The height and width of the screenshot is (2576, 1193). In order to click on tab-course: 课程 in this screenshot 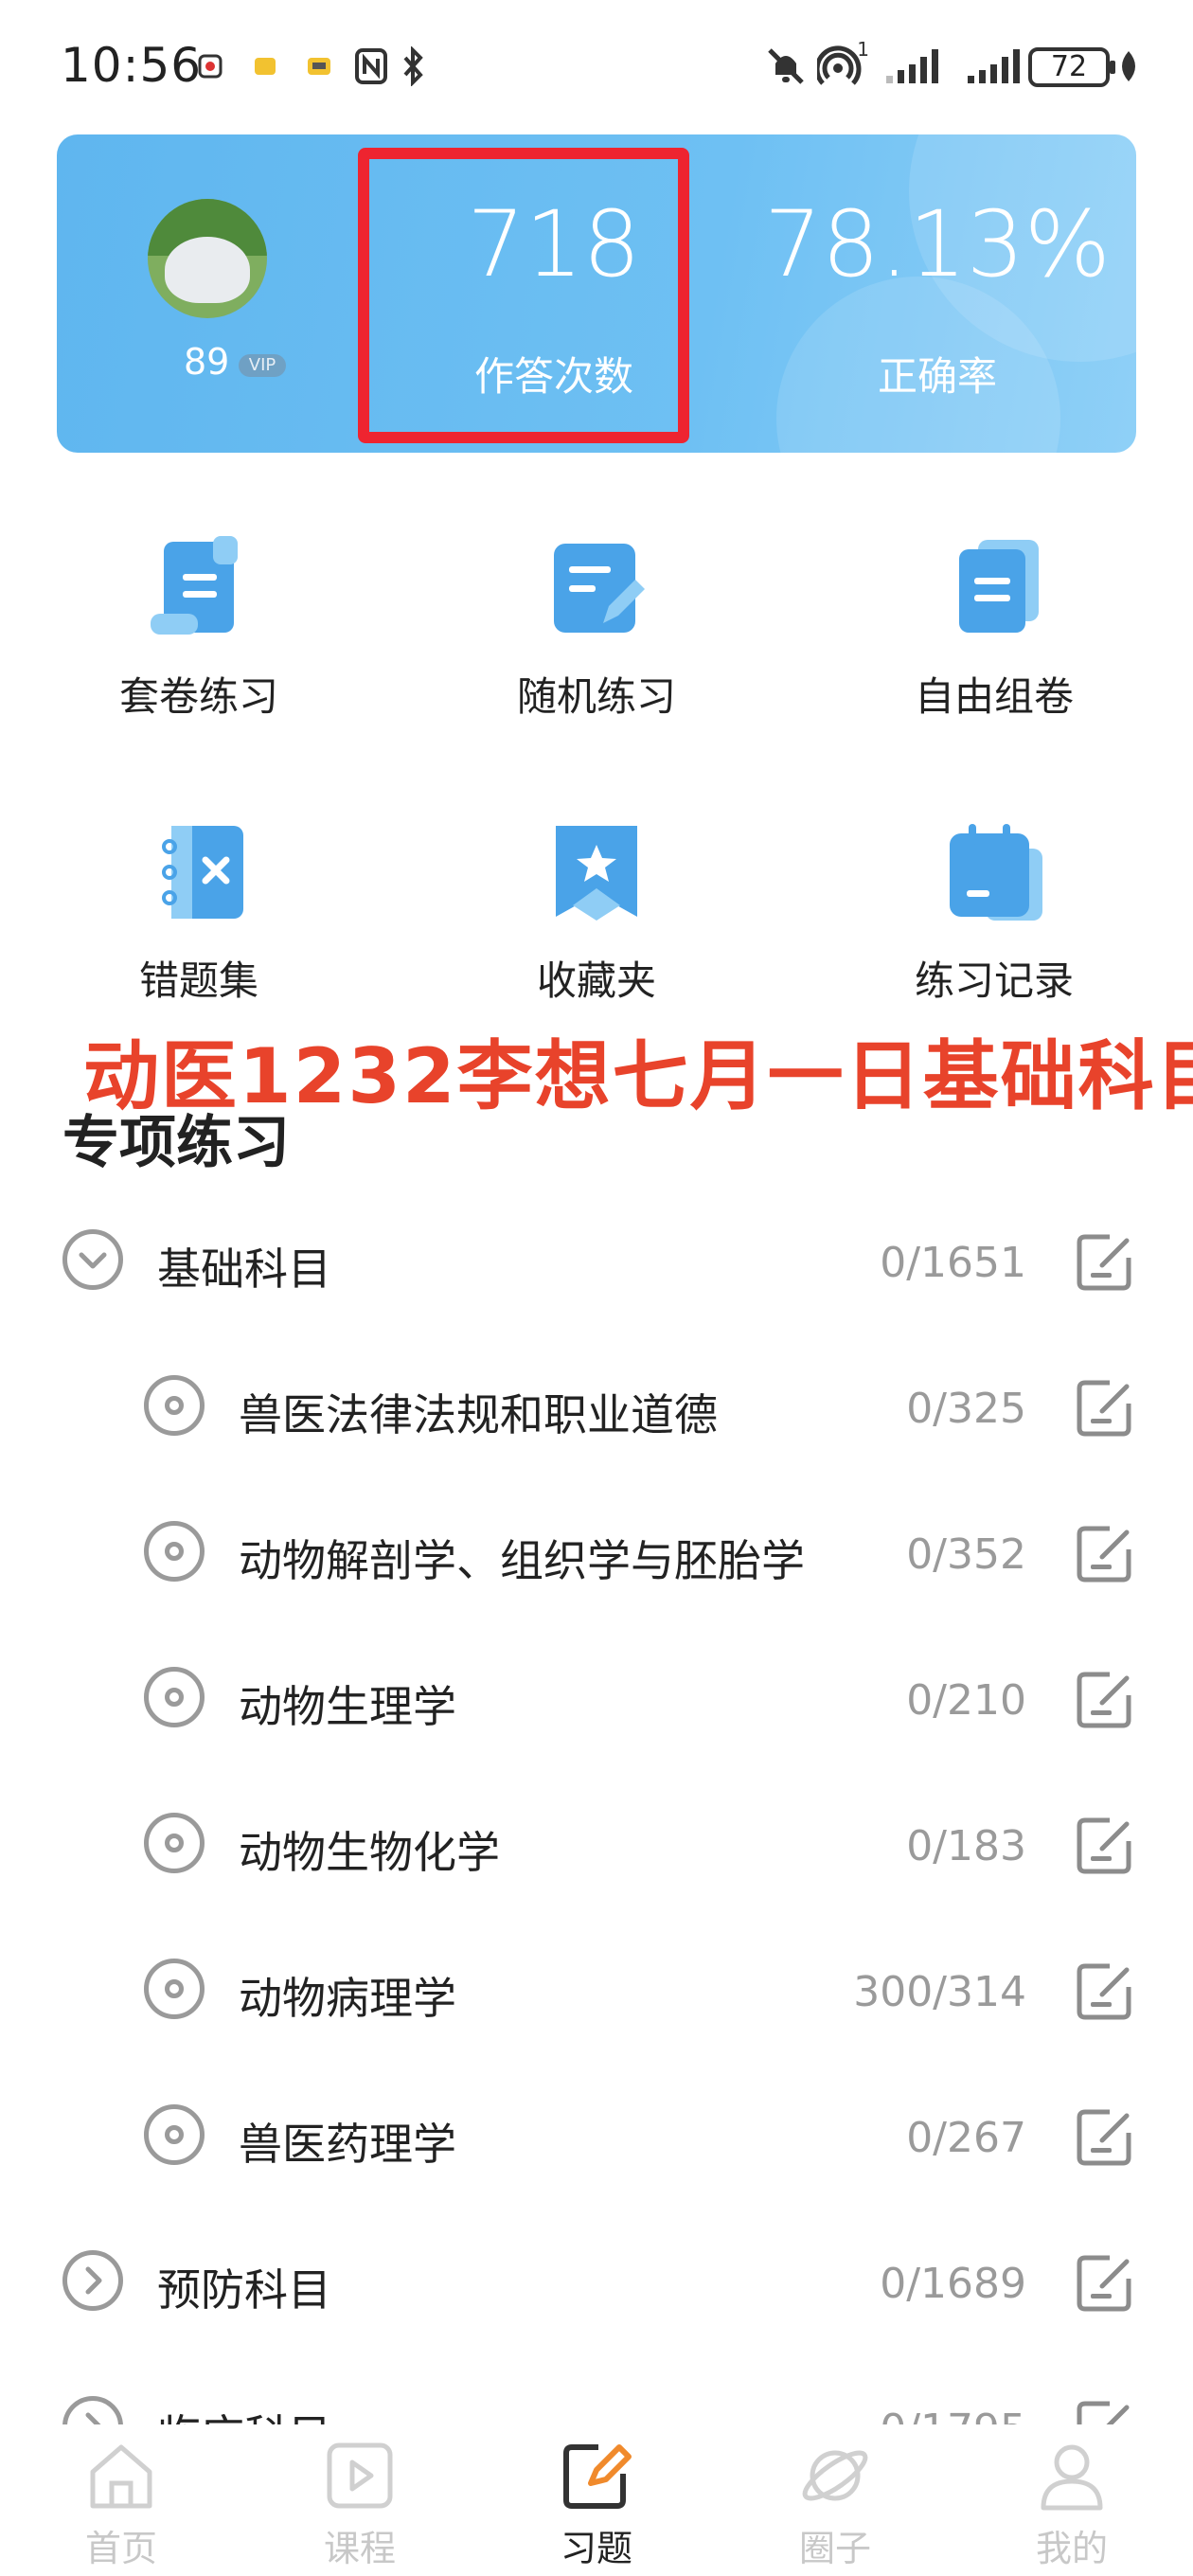, I will do `click(359, 2504)`.